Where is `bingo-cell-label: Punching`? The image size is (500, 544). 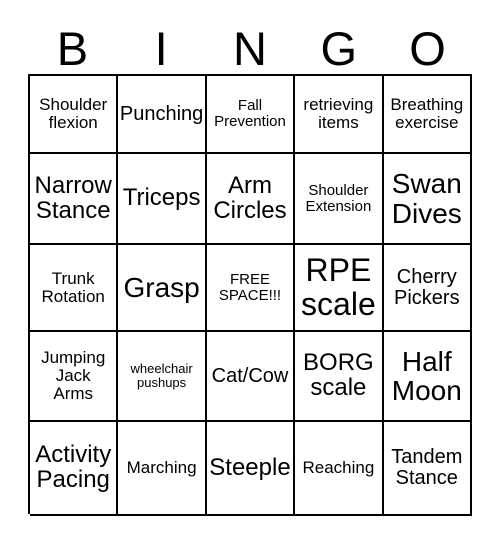 bingo-cell-label: Punching is located at coordinates (161, 113).